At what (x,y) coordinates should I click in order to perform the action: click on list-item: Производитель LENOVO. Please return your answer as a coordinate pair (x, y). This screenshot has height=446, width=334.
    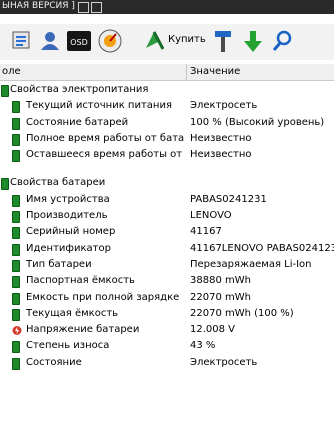
    Looking at the image, I should click on (167, 216).